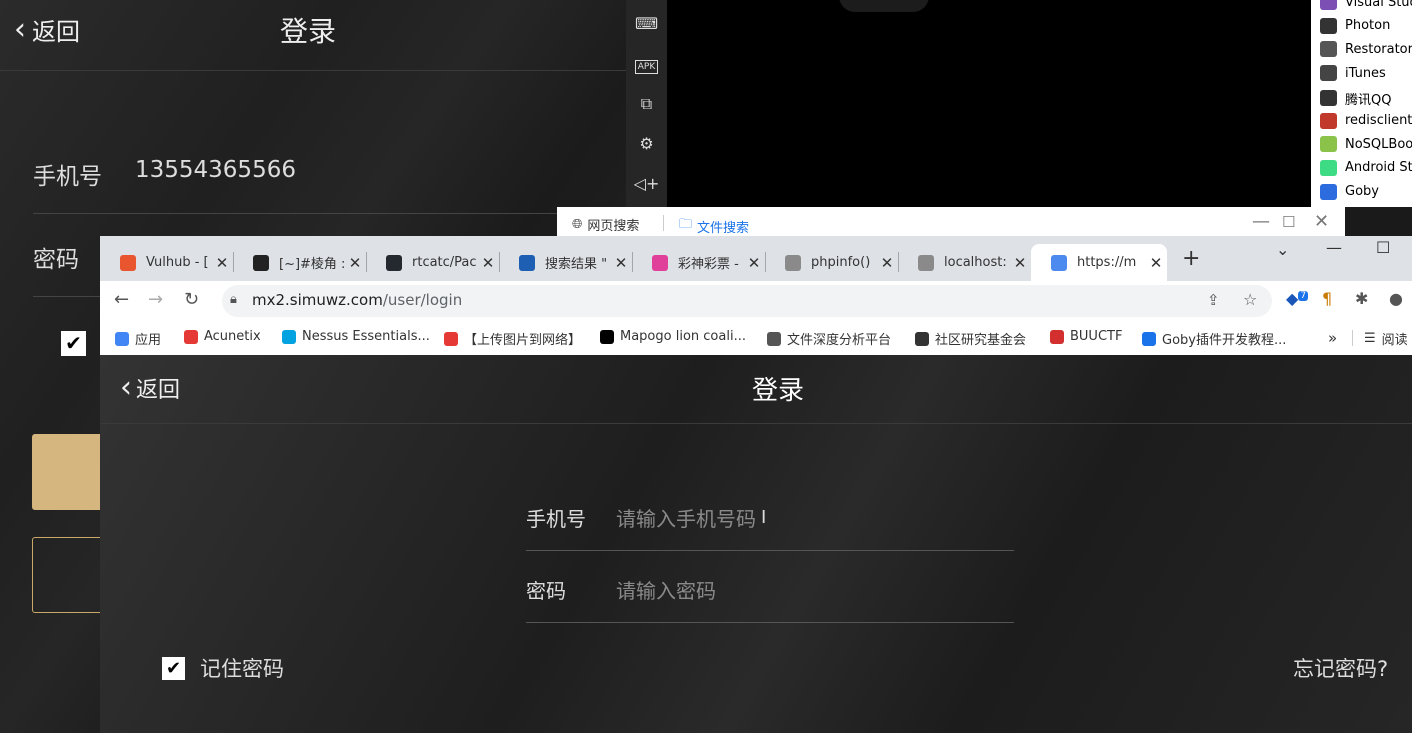 Image resolution: width=1412 pixels, height=733 pixels. Describe the element at coordinates (686, 517) in the screenshot. I see `phone-input: 请输入手机号码` at that location.